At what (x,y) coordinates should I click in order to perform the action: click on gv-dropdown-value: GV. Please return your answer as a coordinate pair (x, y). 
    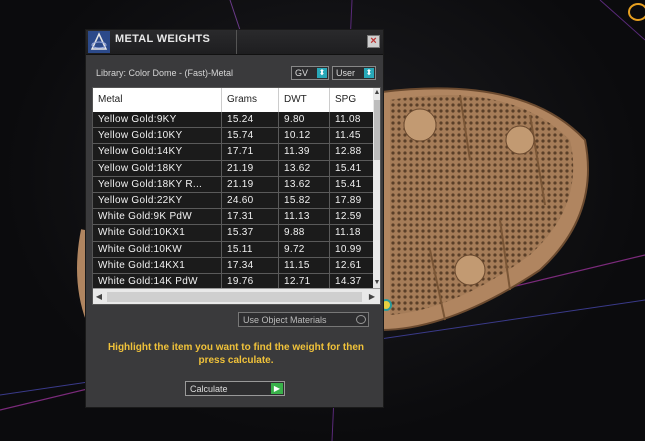
    Looking at the image, I should click on (302, 73).